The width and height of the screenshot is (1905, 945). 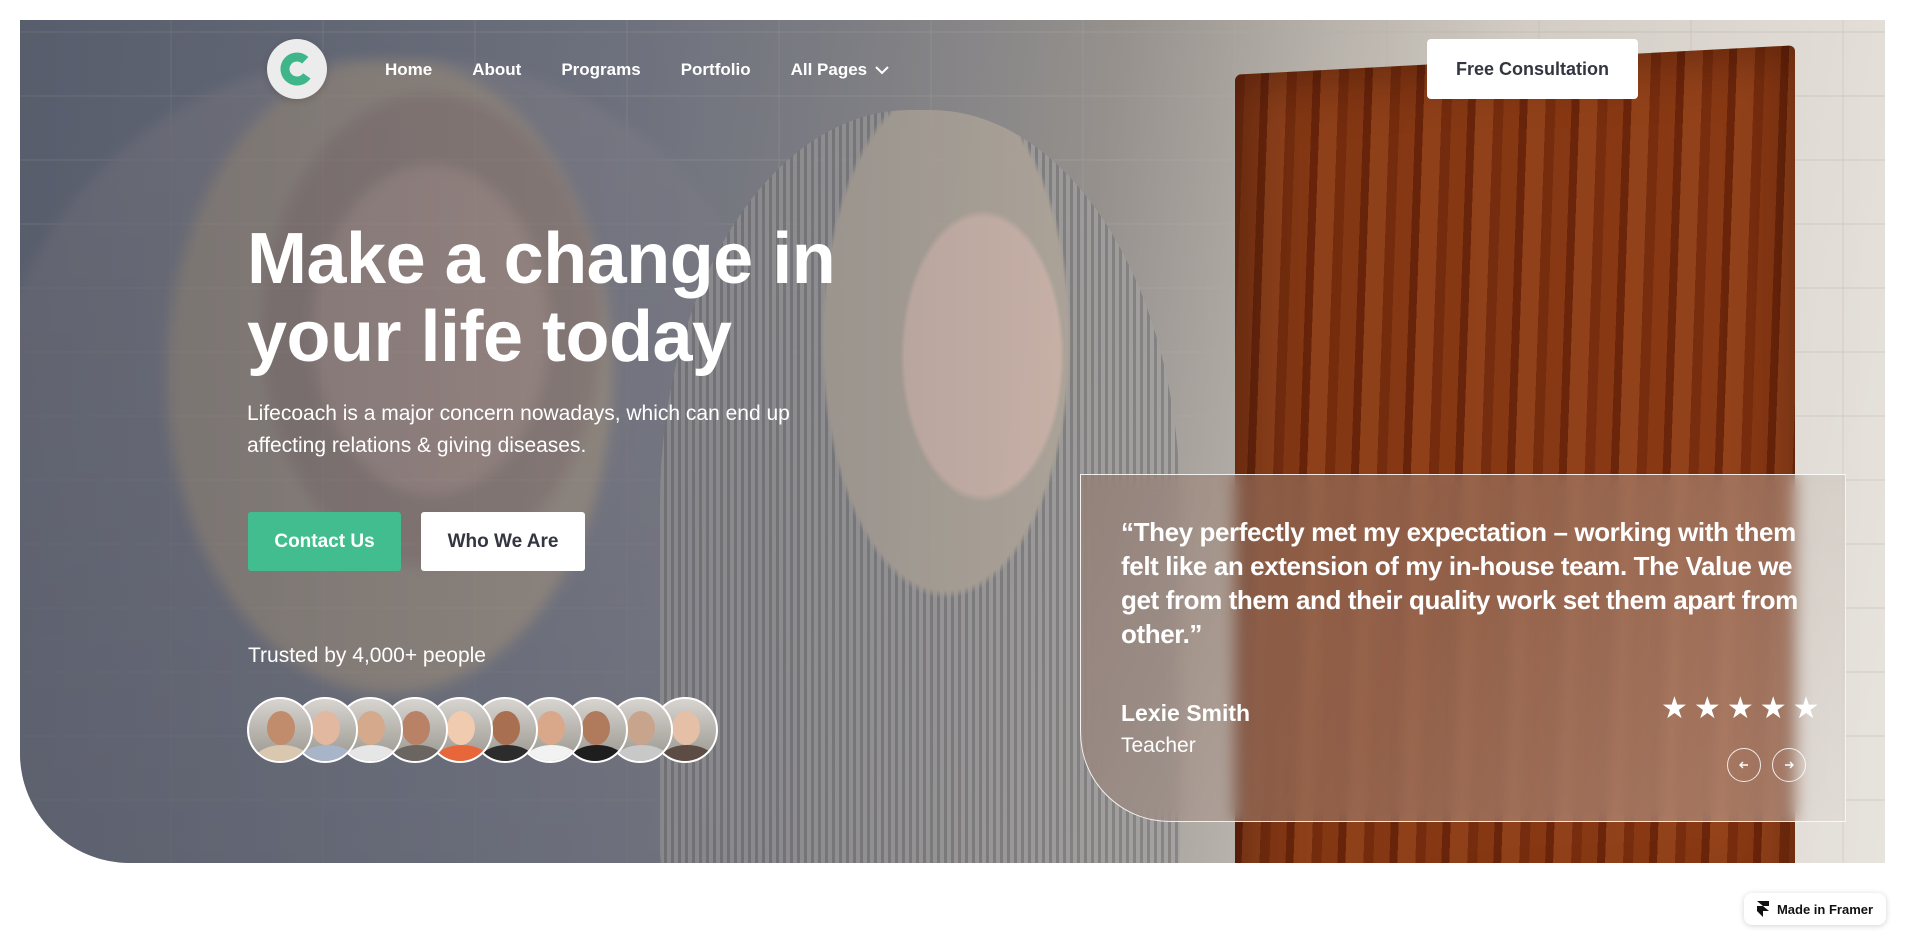 What do you see at coordinates (541, 259) in the screenshot?
I see `hero-headline-line1: Make a change in` at bounding box center [541, 259].